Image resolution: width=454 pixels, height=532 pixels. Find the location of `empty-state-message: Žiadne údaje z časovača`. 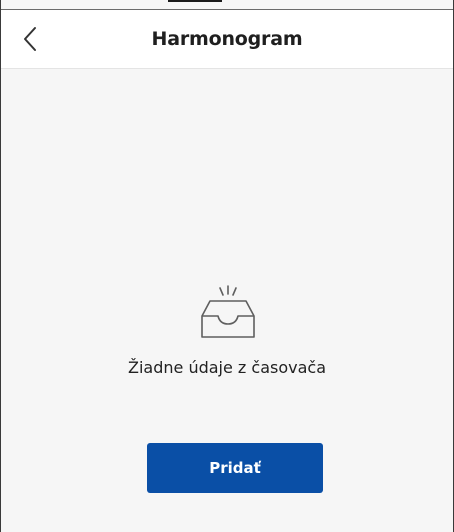

empty-state-message: Žiadne údaje z časovača is located at coordinates (227, 367).